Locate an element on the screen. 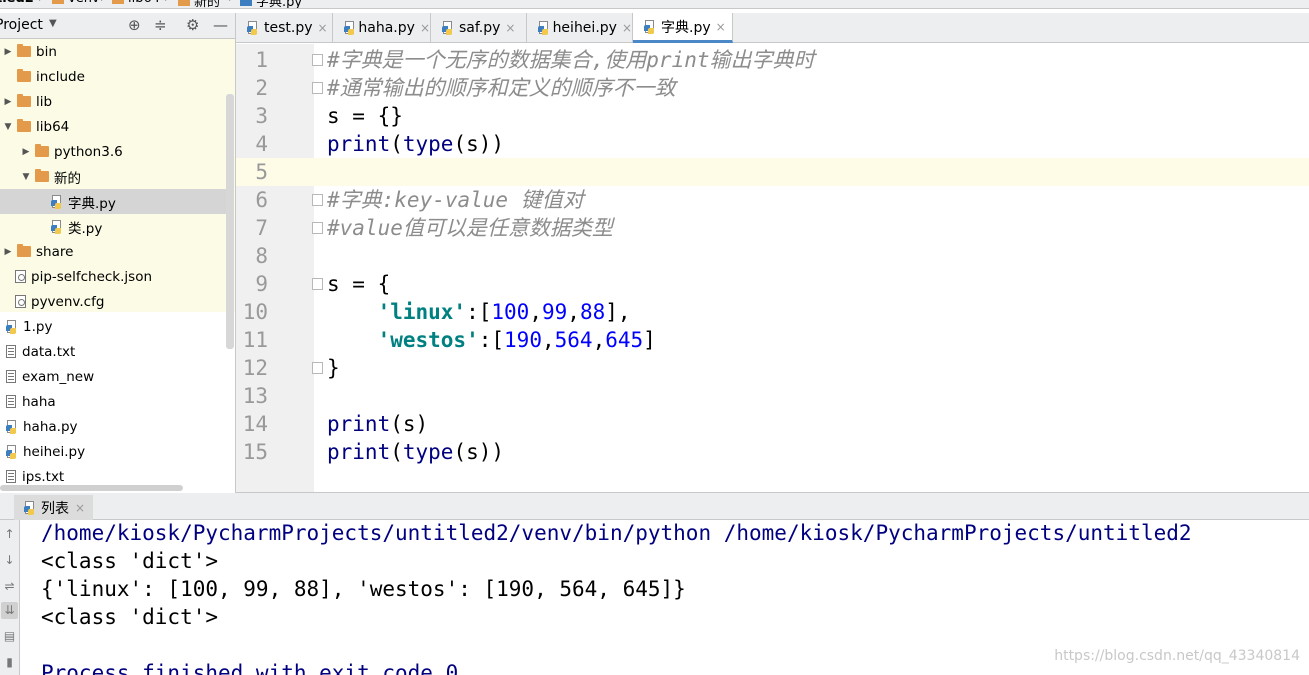 The image size is (1309, 675). editor-tab-label: 字典.py is located at coordinates (686, 27).